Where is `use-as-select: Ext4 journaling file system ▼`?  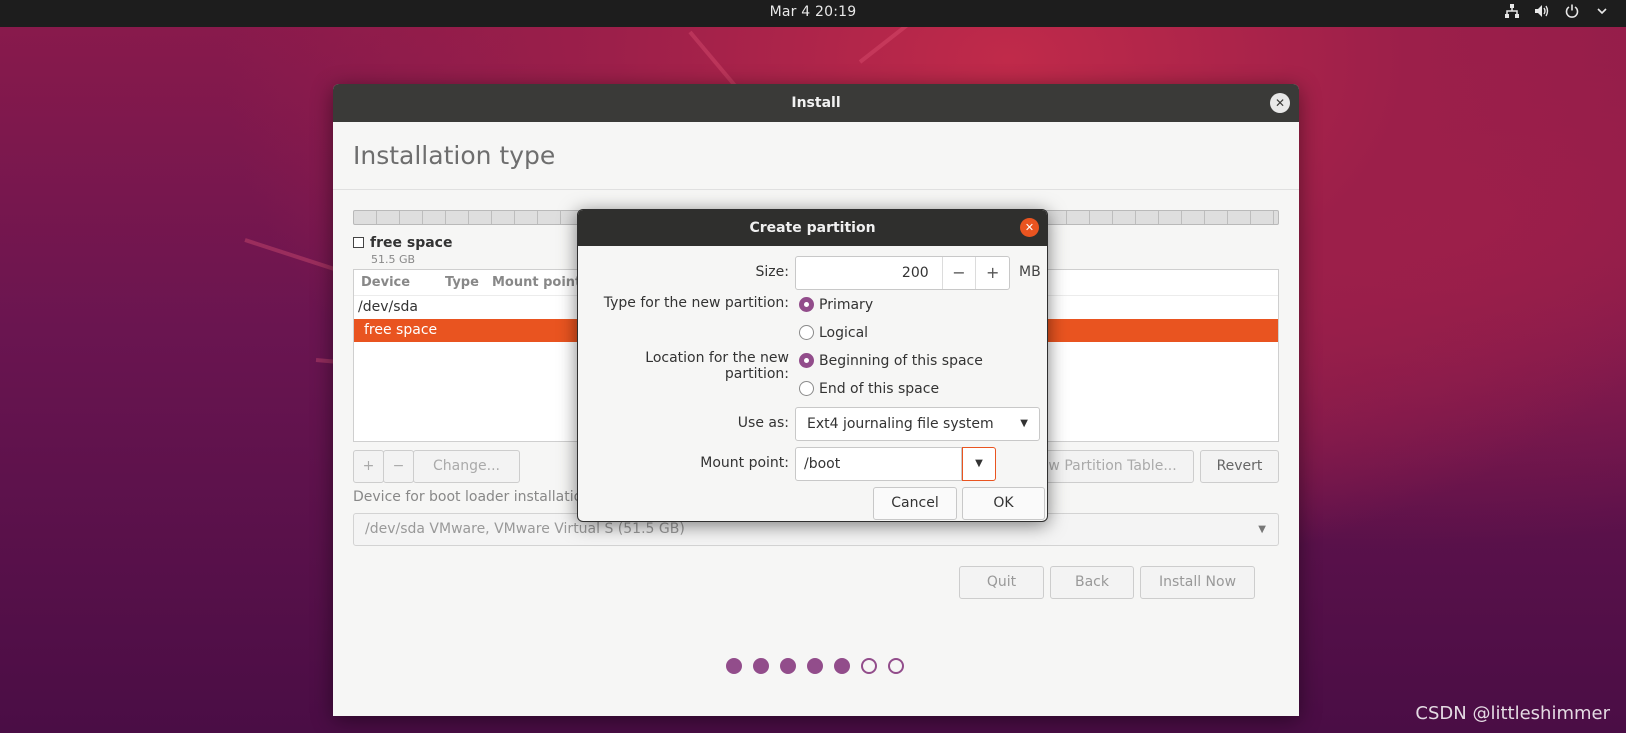 use-as-select: Ext4 journaling file system ▼ is located at coordinates (917, 424).